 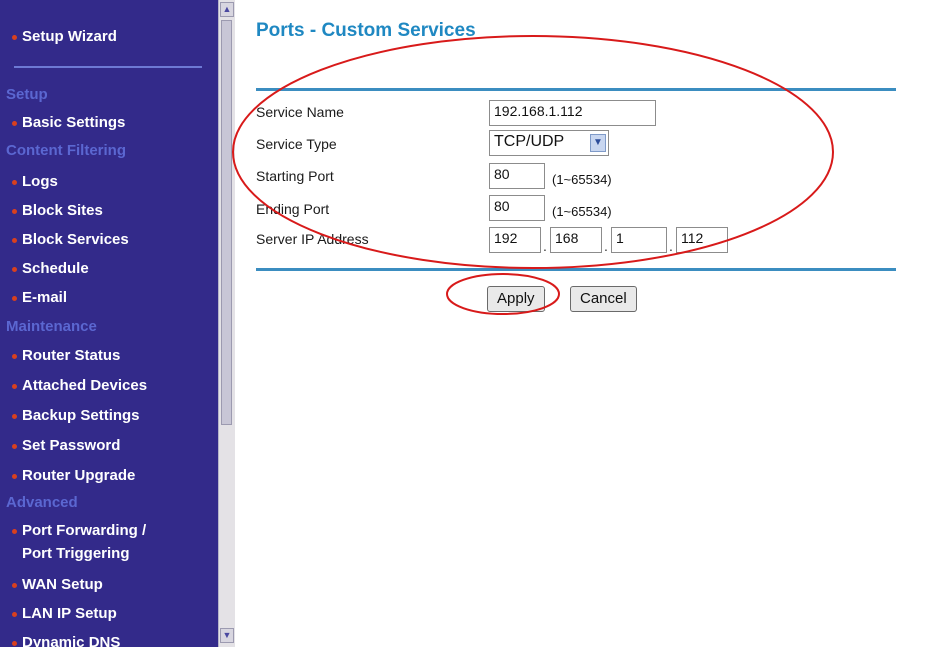 I want to click on top-divider, so click(x=576, y=89).